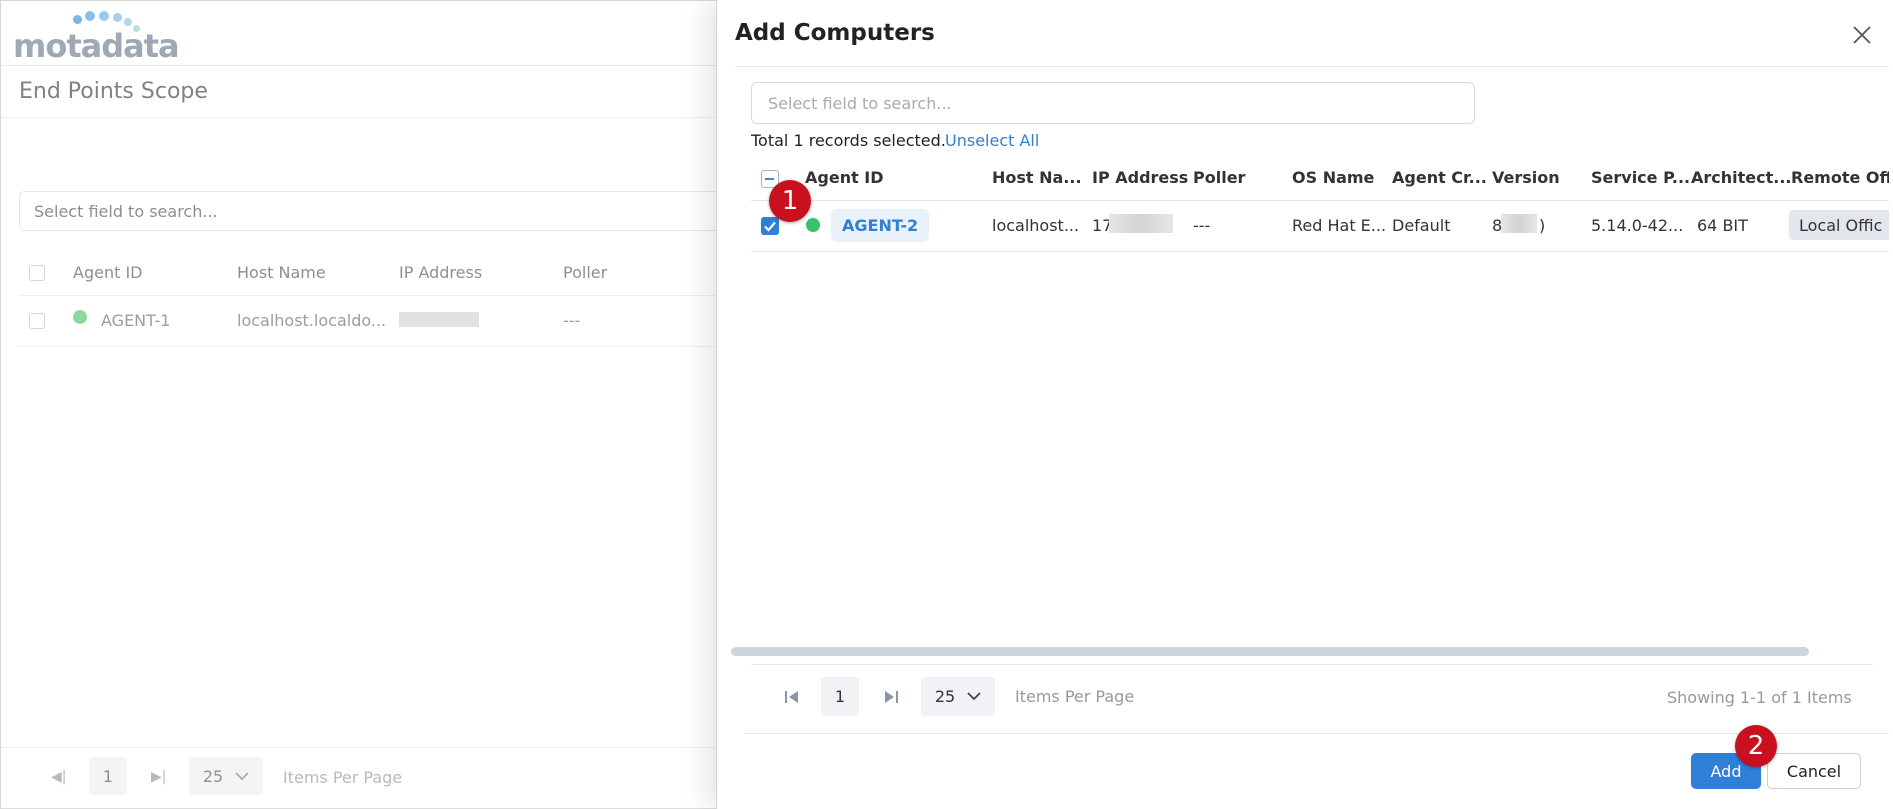  I want to click on column-os-name: OS Name, so click(1333, 177).